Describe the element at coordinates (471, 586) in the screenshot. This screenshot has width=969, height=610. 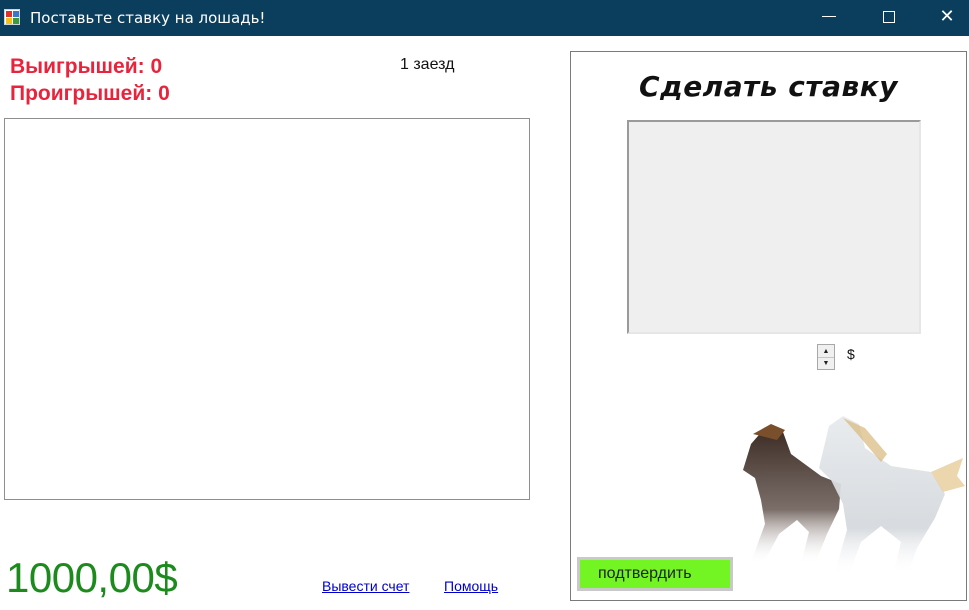
I see `help-link: Помощь` at that location.